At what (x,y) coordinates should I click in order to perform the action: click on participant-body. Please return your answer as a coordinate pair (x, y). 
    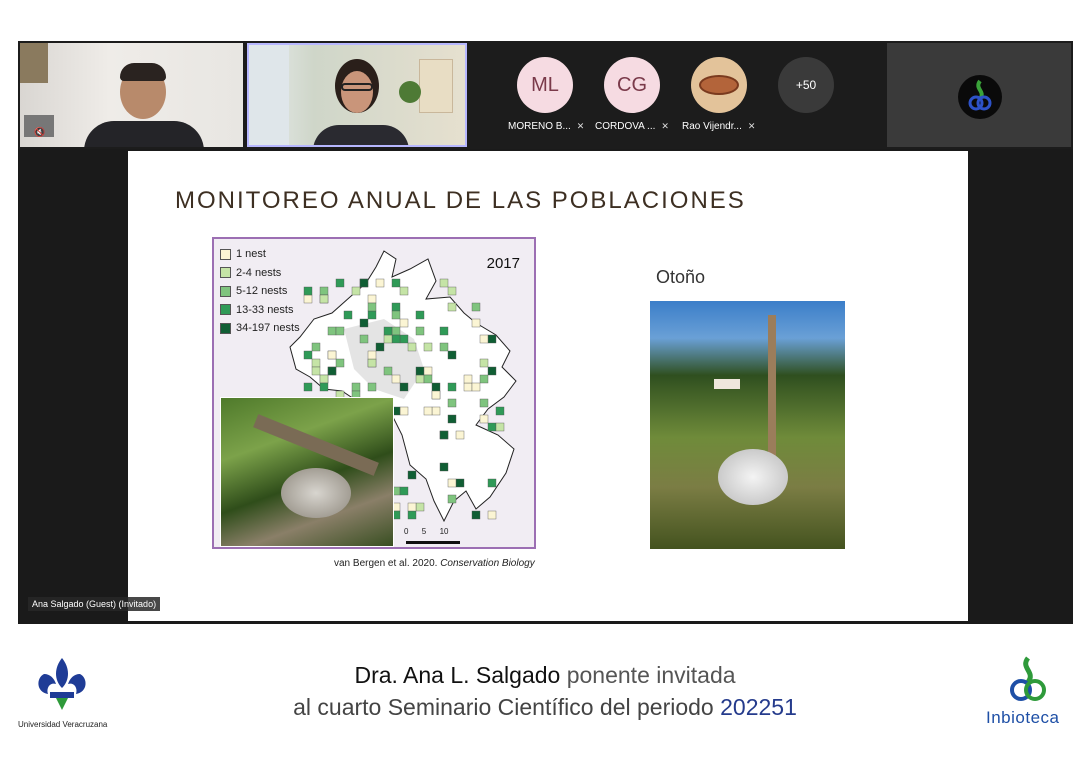
    Looking at the image, I should click on (144, 134).